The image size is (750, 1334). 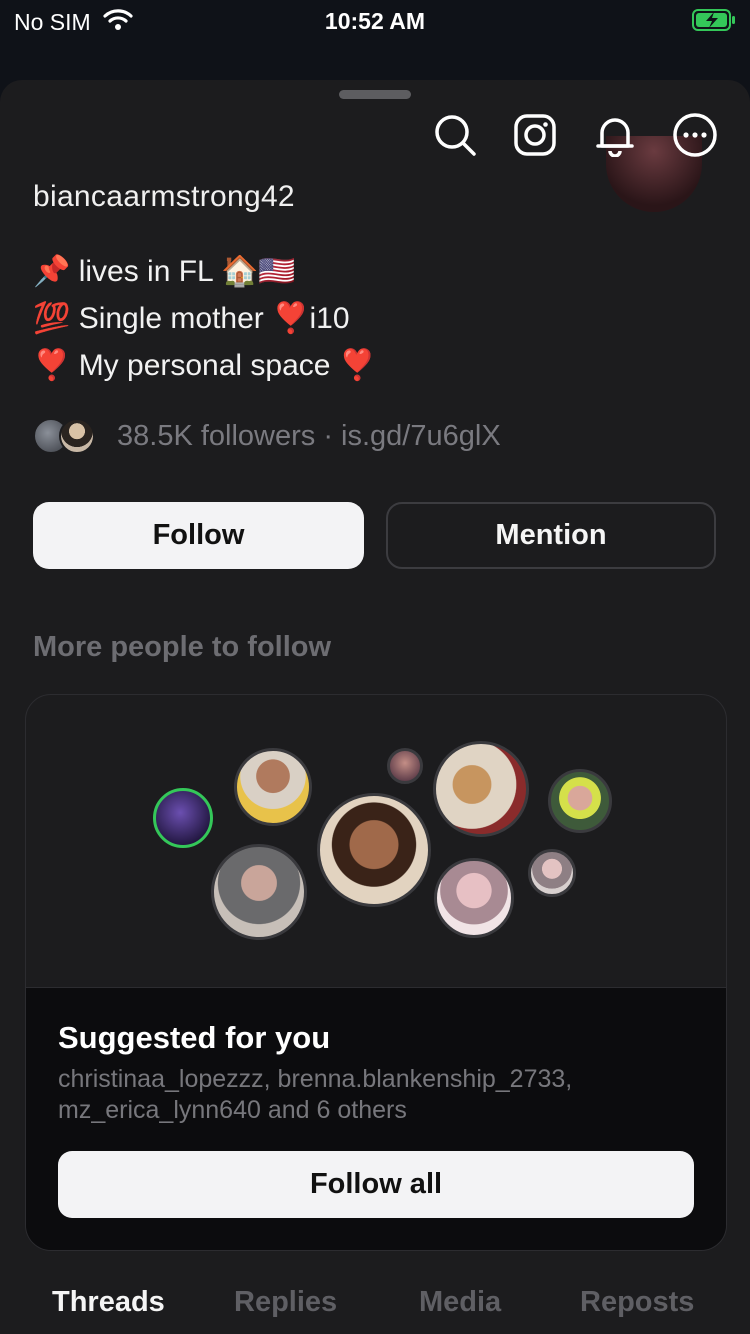 I want to click on profile-tabs: Threads Replies Media Reposts, so click(x=375, y=1310).